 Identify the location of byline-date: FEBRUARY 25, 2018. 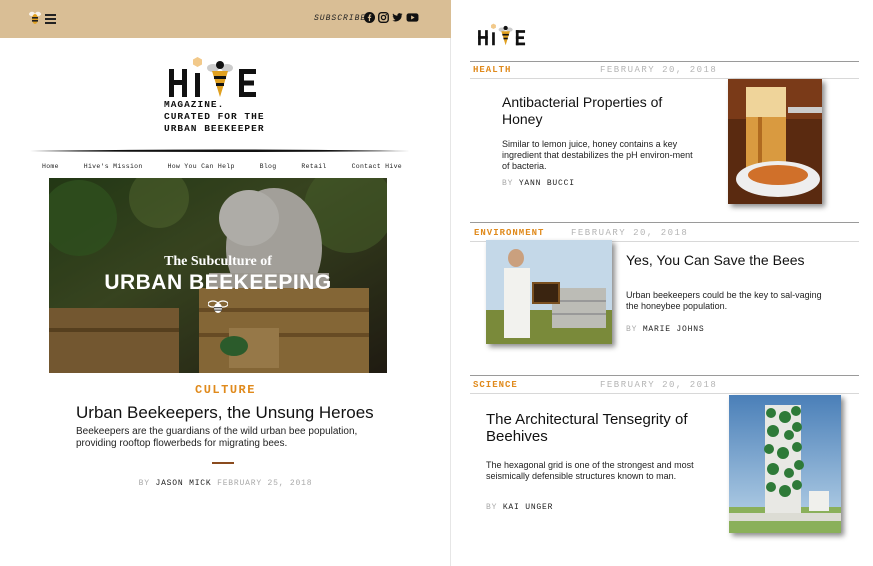
(265, 483).